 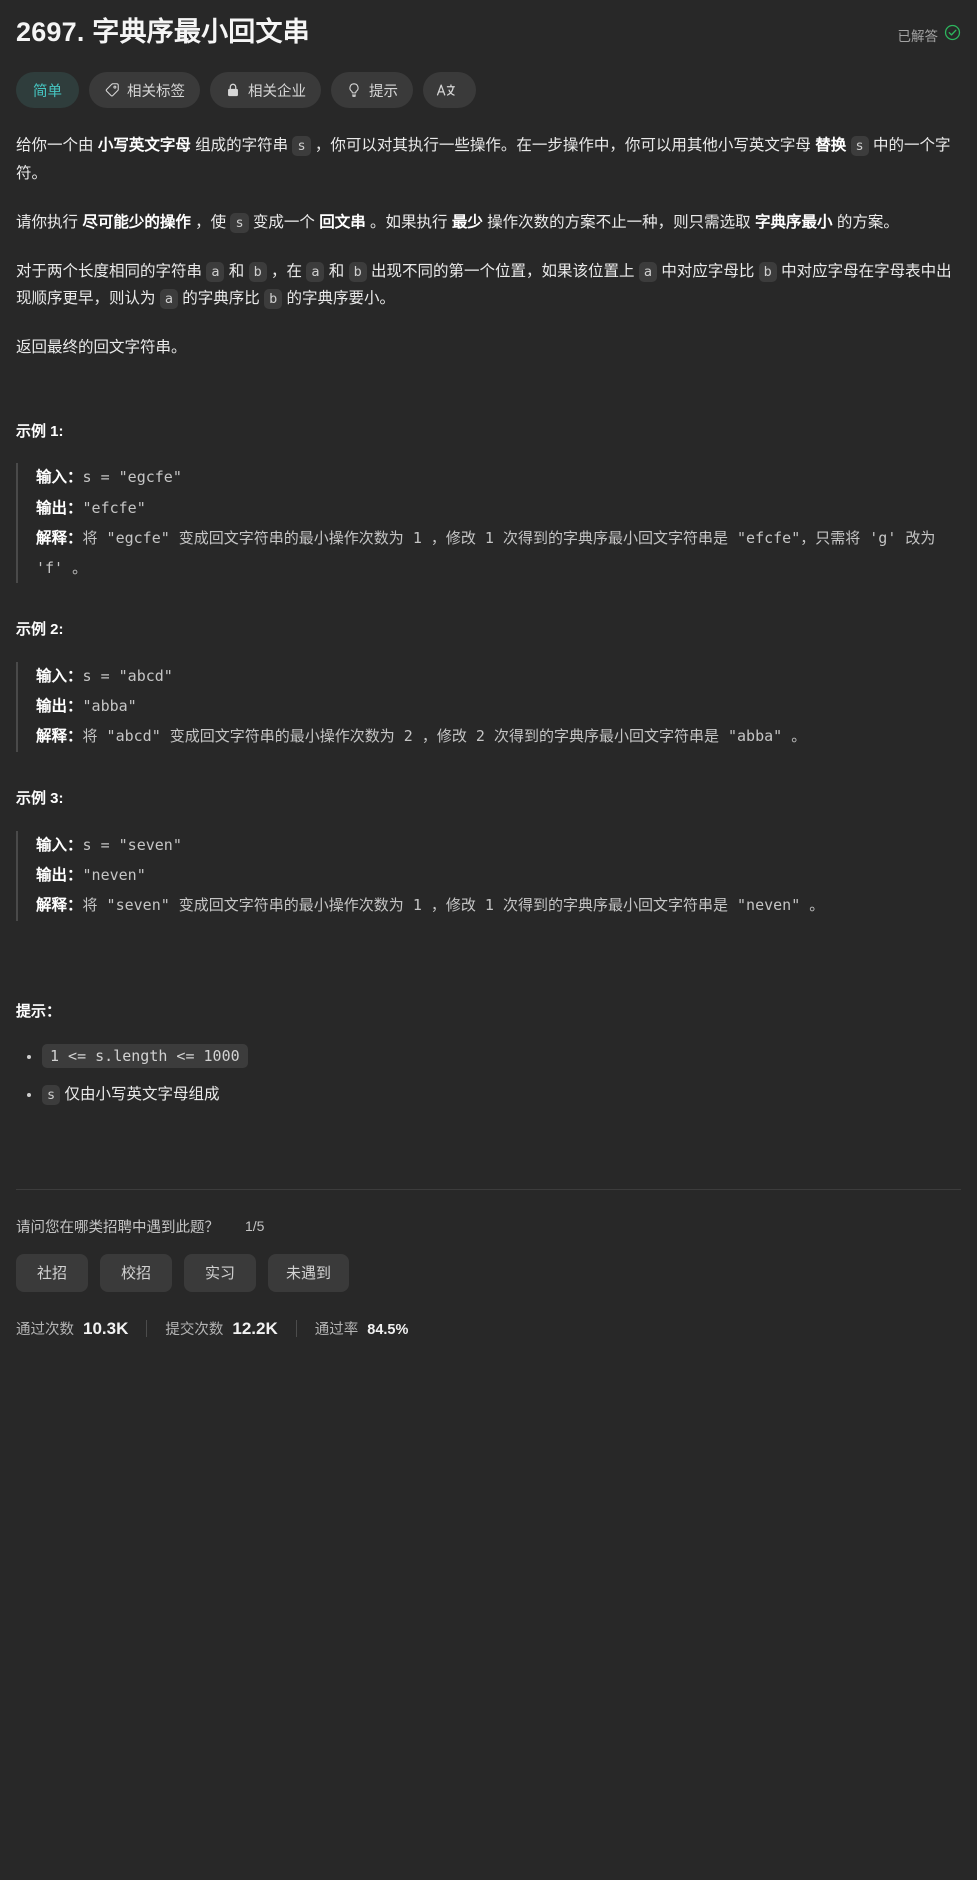 What do you see at coordinates (163, 32) in the screenshot?
I see `page-title: 2697. 字典序最小回文串` at bounding box center [163, 32].